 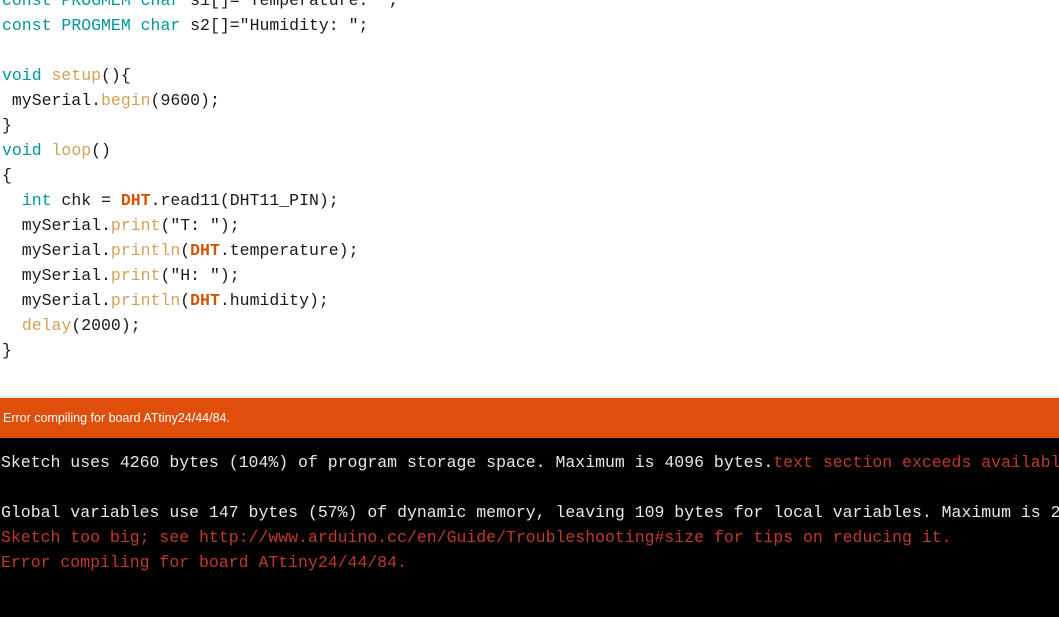 I want to click on code-token: (2000);, so click(x=106, y=325).